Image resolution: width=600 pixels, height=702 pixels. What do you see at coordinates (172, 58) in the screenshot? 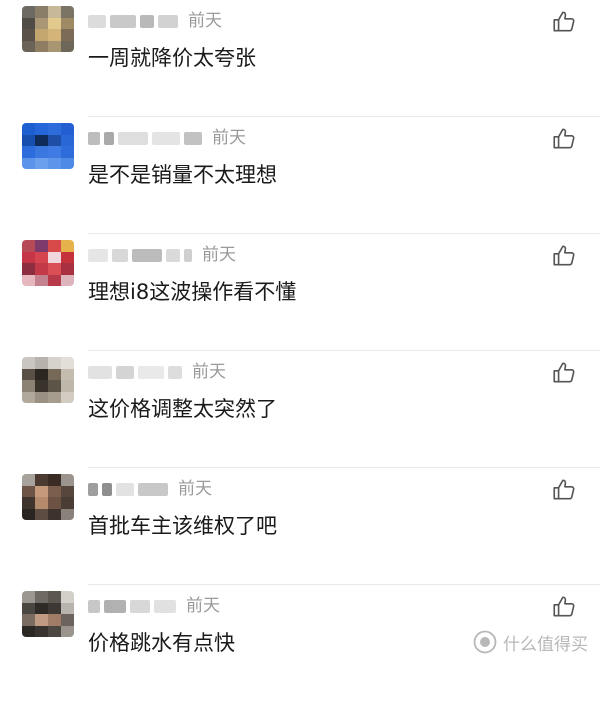
I see `comment-text: 一周就降价太夸张` at bounding box center [172, 58].